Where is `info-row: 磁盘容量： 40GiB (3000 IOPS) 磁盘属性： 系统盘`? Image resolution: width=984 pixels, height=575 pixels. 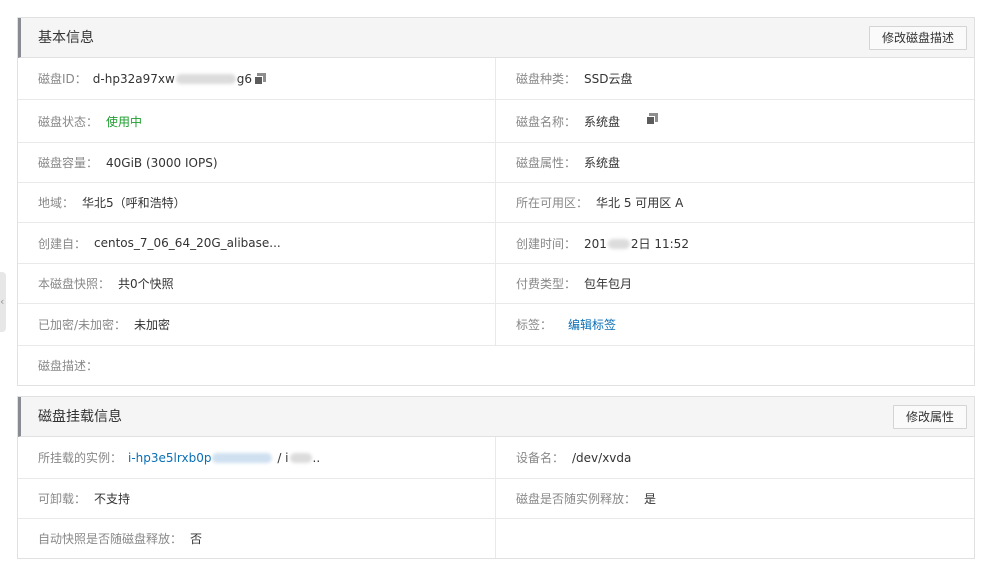 info-row: 磁盘容量： 40GiB (3000 IOPS) 磁盘属性： 系统盘 is located at coordinates (496, 163).